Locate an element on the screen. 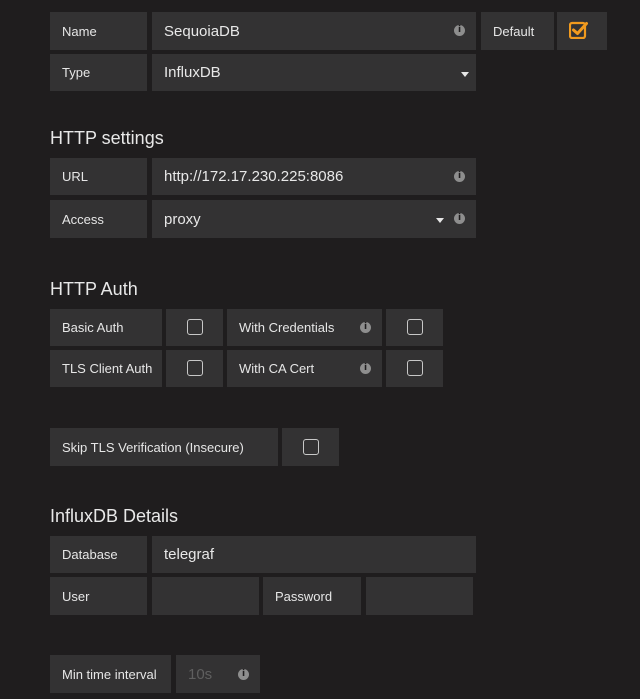  basic-auth-checkbox-wrap is located at coordinates (194, 327).